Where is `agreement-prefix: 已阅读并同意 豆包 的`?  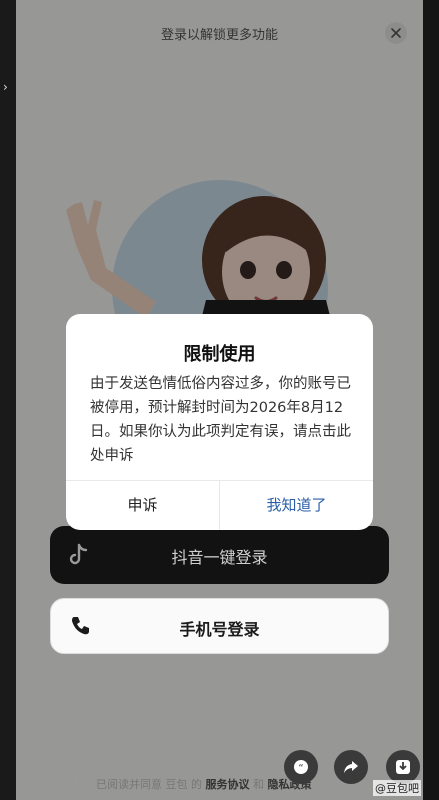 agreement-prefix: 已阅读并同意 豆包 的 is located at coordinates (149, 784).